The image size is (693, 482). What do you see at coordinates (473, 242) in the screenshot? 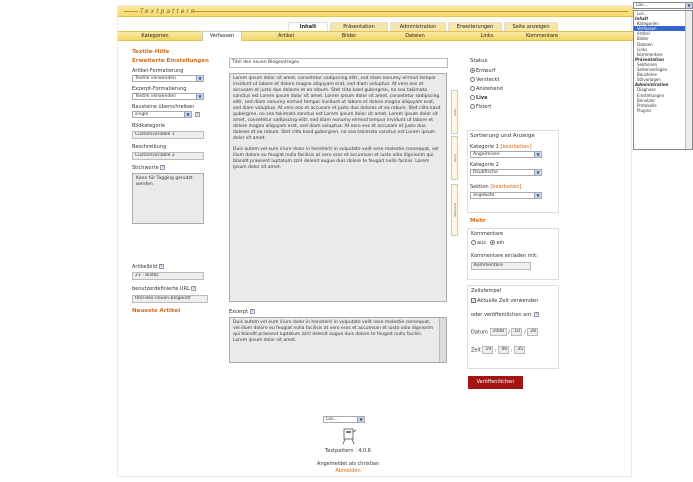
I see `comments-off-radio` at bounding box center [473, 242].